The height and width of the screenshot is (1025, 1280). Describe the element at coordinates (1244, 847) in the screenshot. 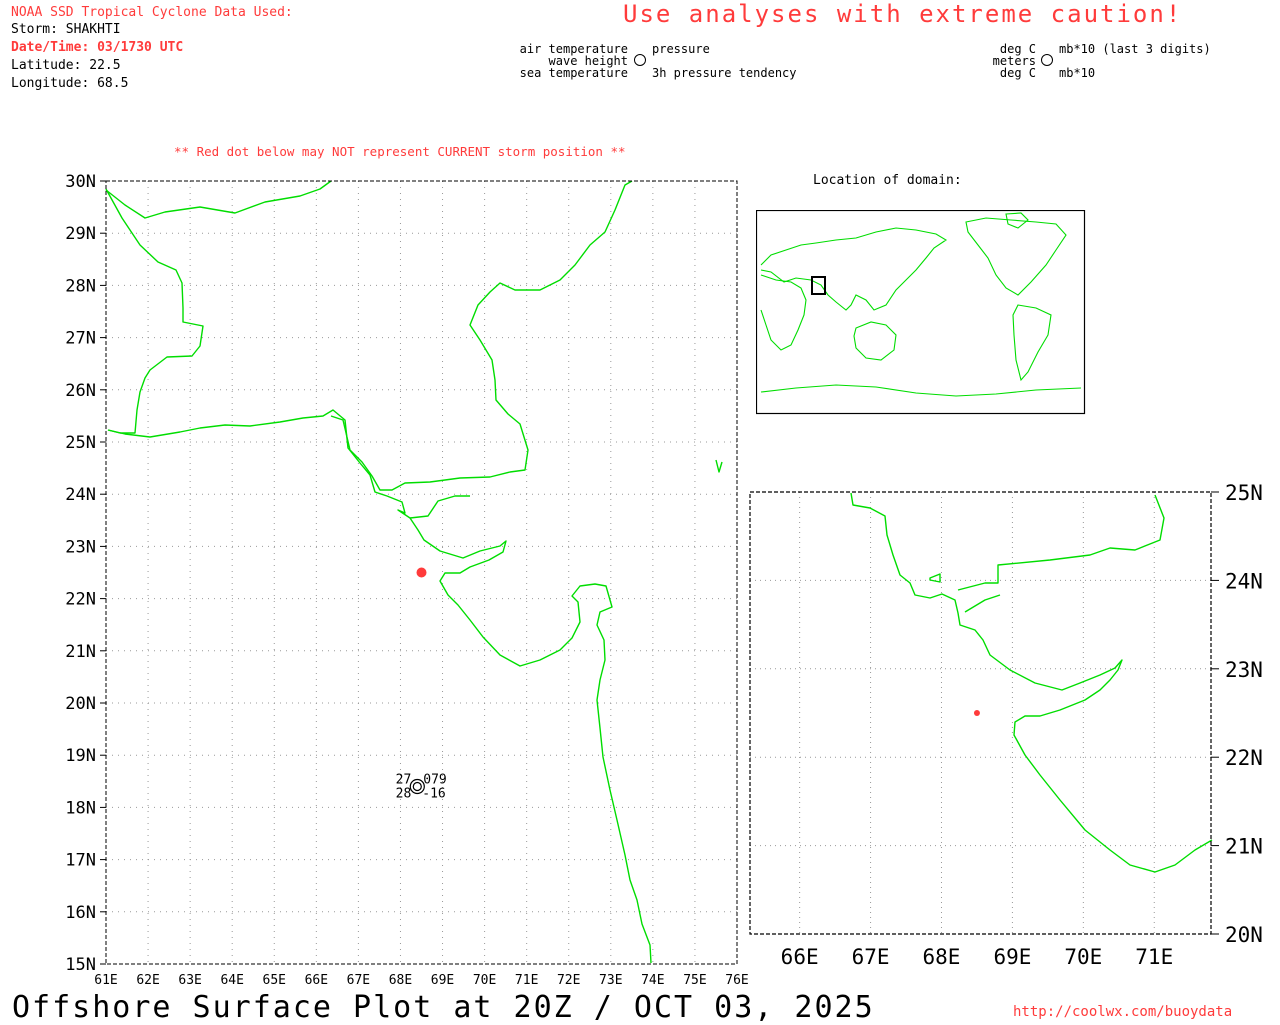

I see `zoom-lat-label: 21N` at that location.